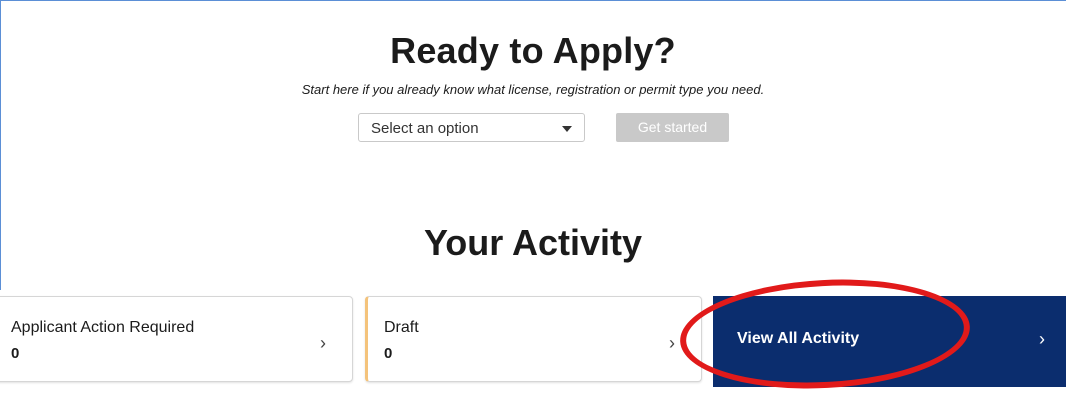 The width and height of the screenshot is (1066, 396). Describe the element at coordinates (567, 129) in the screenshot. I see `chevron-down-icon` at that location.